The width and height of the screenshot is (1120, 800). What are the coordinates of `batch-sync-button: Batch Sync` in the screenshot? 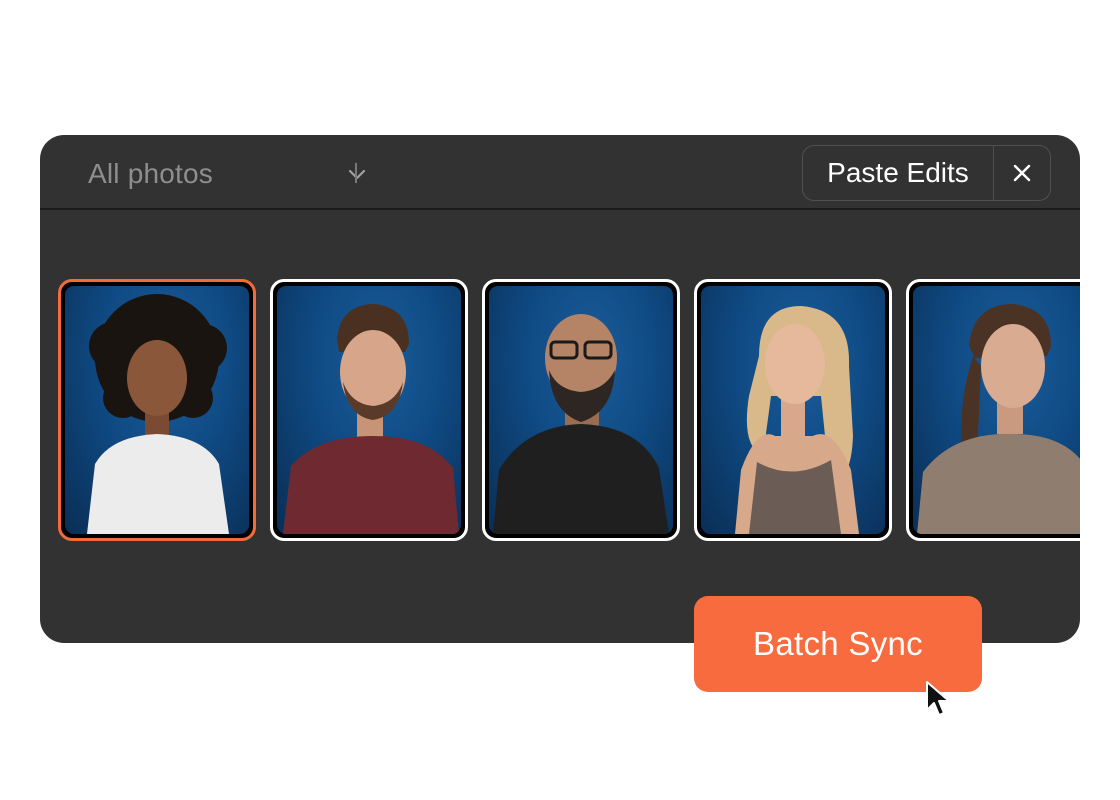 It's located at (838, 644).